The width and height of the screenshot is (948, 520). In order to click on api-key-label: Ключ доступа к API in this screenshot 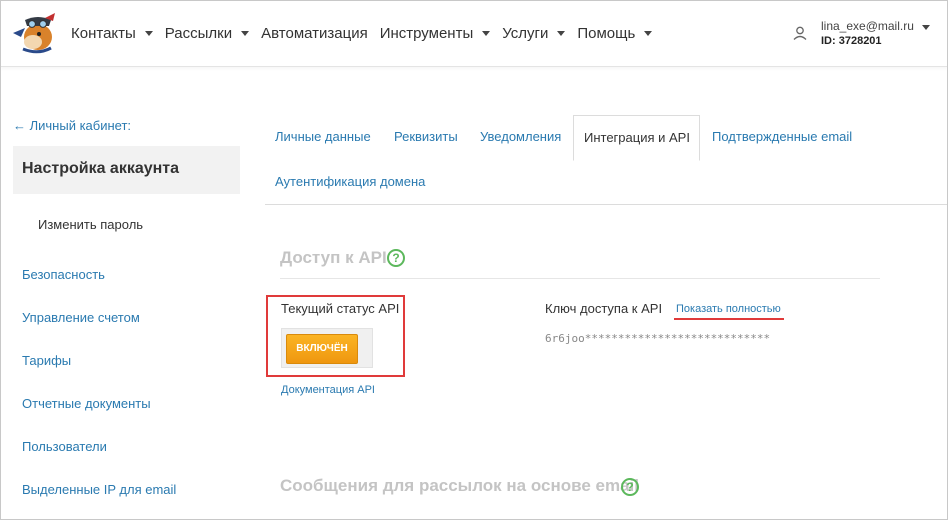, I will do `click(604, 308)`.